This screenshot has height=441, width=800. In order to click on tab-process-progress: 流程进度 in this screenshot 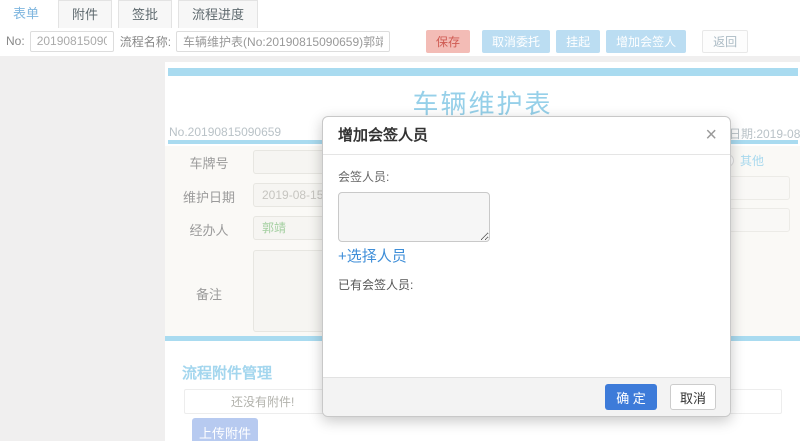, I will do `click(218, 14)`.